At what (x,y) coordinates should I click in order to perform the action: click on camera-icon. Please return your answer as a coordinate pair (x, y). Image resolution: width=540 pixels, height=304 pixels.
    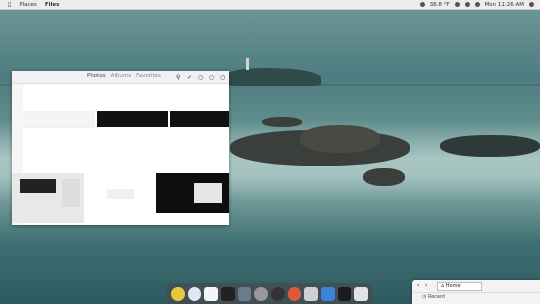
    Looking at the image, I should click on (361, 293).